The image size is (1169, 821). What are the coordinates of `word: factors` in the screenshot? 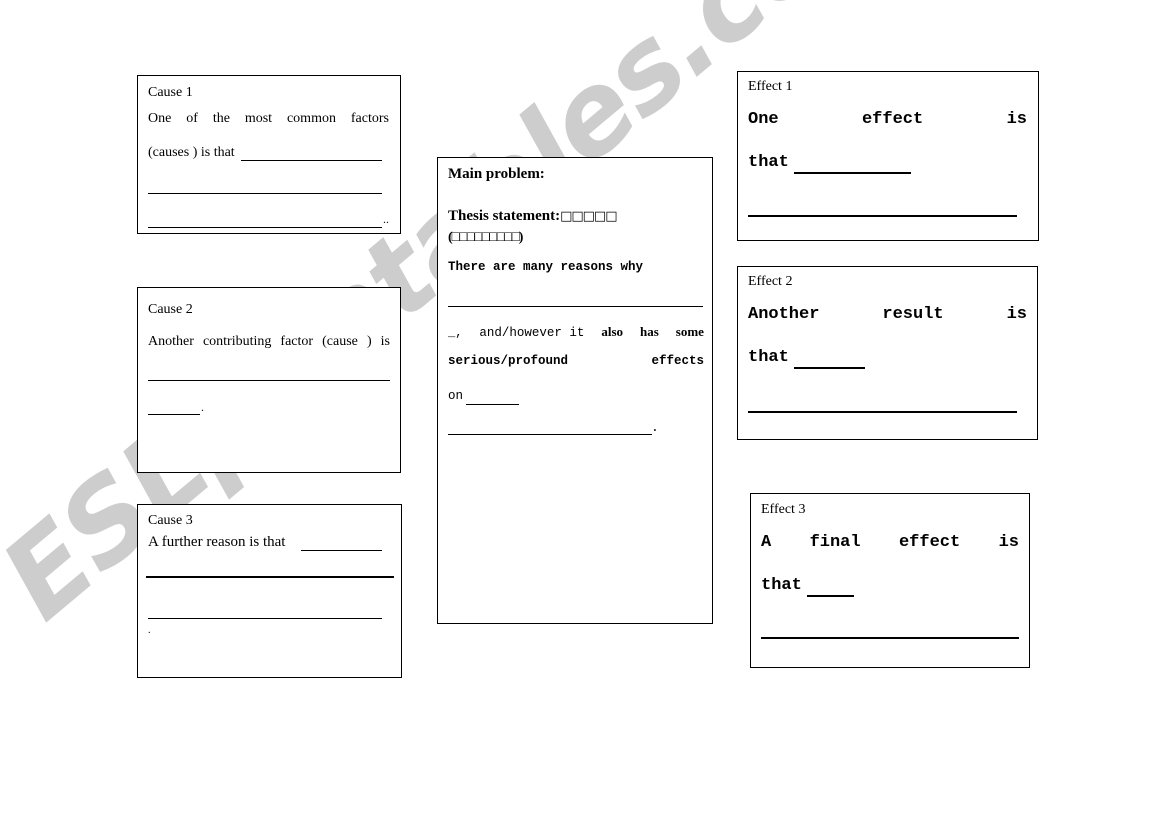 It's located at (369, 118).